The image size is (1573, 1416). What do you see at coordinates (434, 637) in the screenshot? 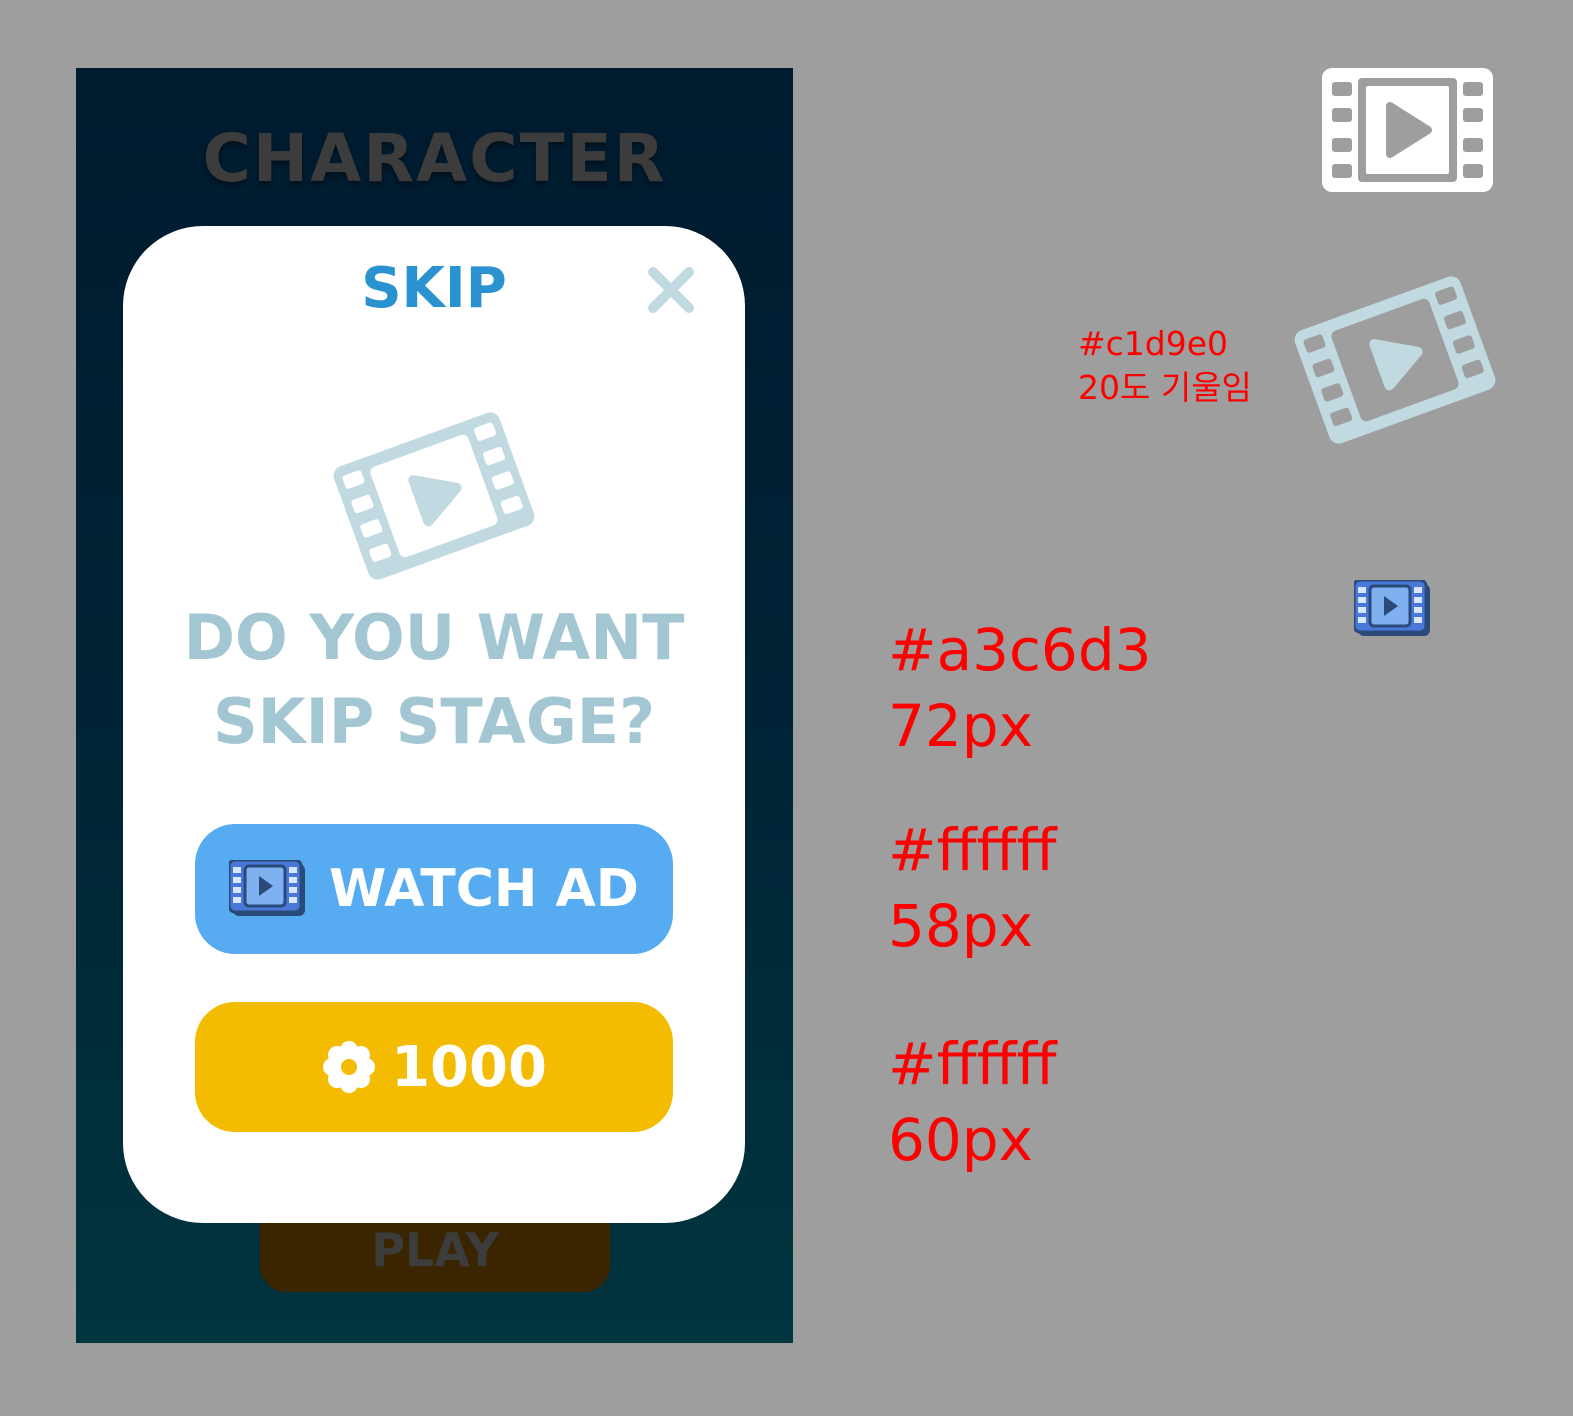
I see `question-line-1: DO YOU WANT` at bounding box center [434, 637].